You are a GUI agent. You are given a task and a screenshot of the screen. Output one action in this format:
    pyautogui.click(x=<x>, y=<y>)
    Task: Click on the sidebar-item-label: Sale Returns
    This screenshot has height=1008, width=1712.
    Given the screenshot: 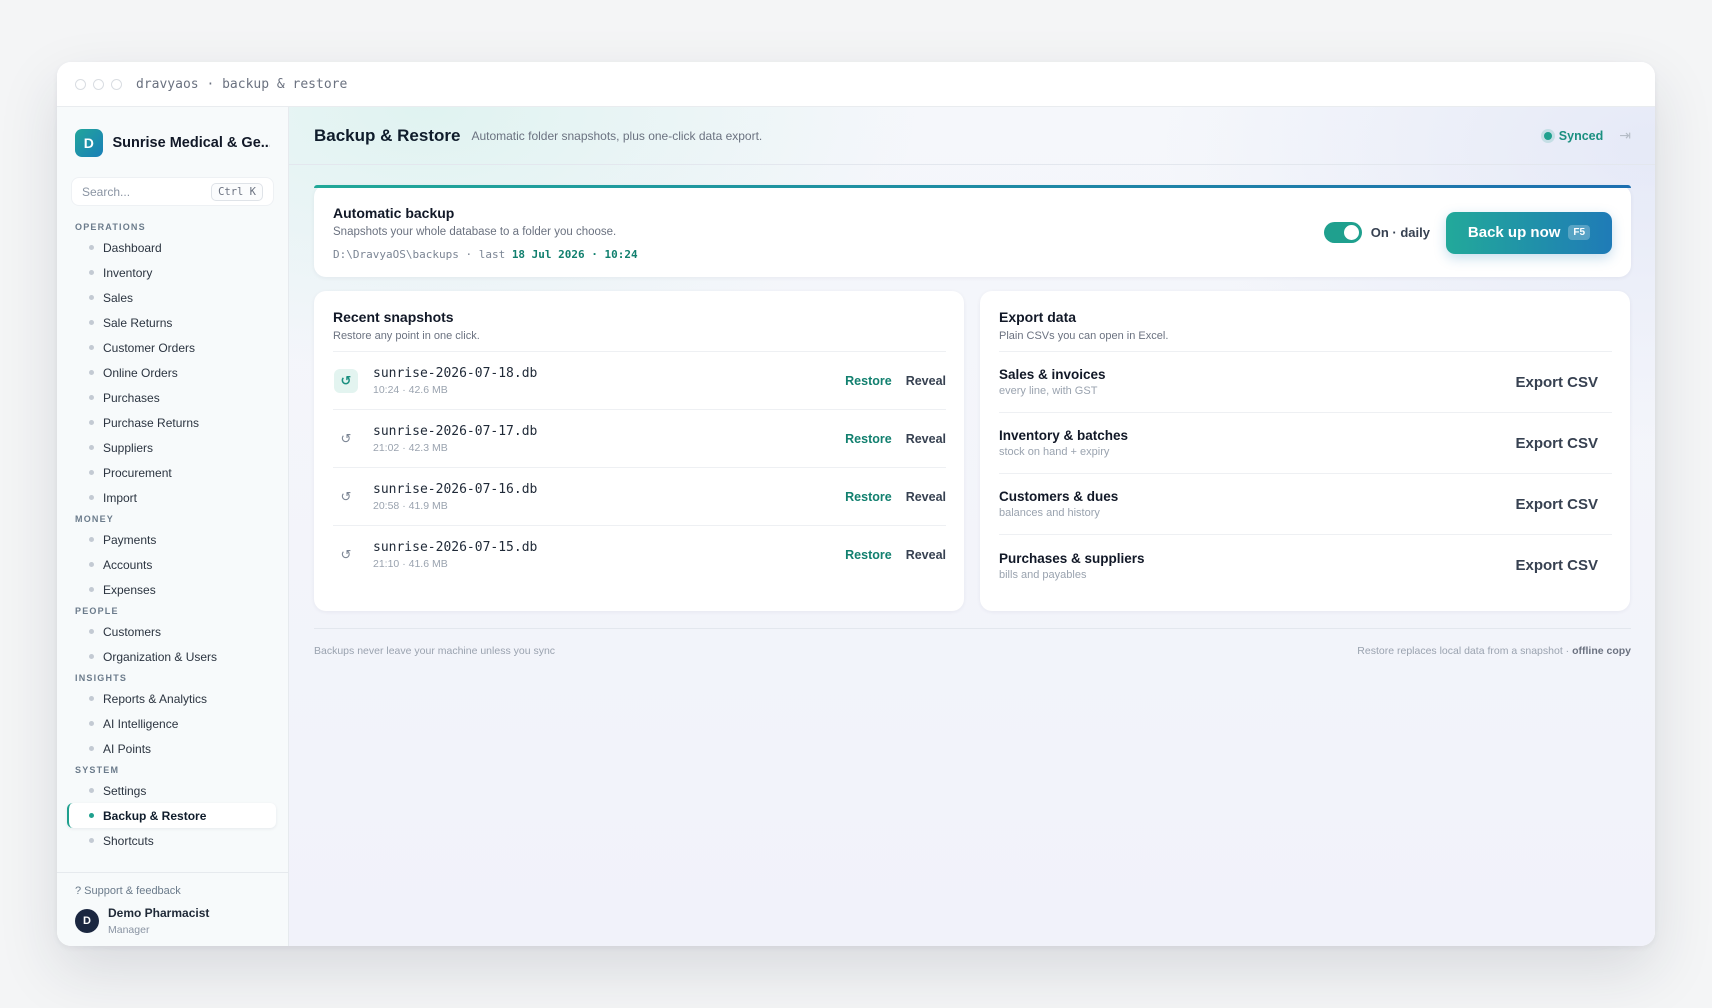 What is the action you would take?
    pyautogui.click(x=138, y=322)
    